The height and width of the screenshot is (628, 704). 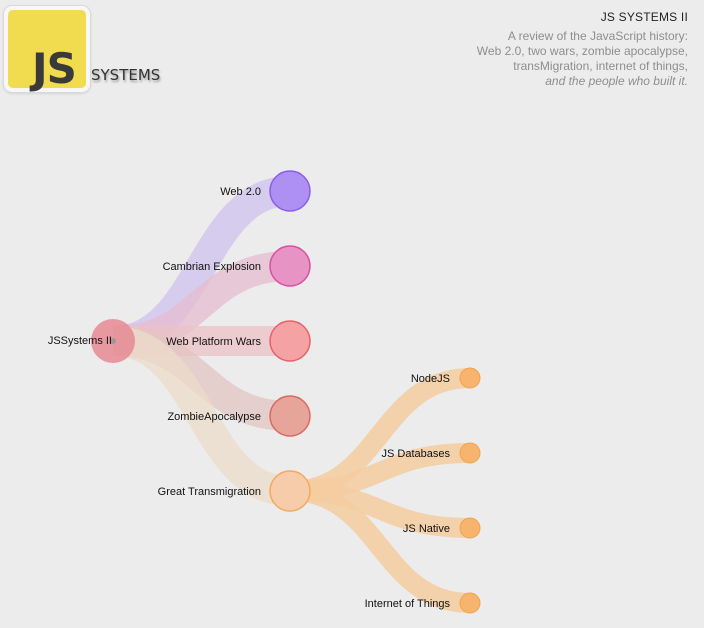 I want to click on tree-label-leaf: JS Databases, so click(x=416, y=454).